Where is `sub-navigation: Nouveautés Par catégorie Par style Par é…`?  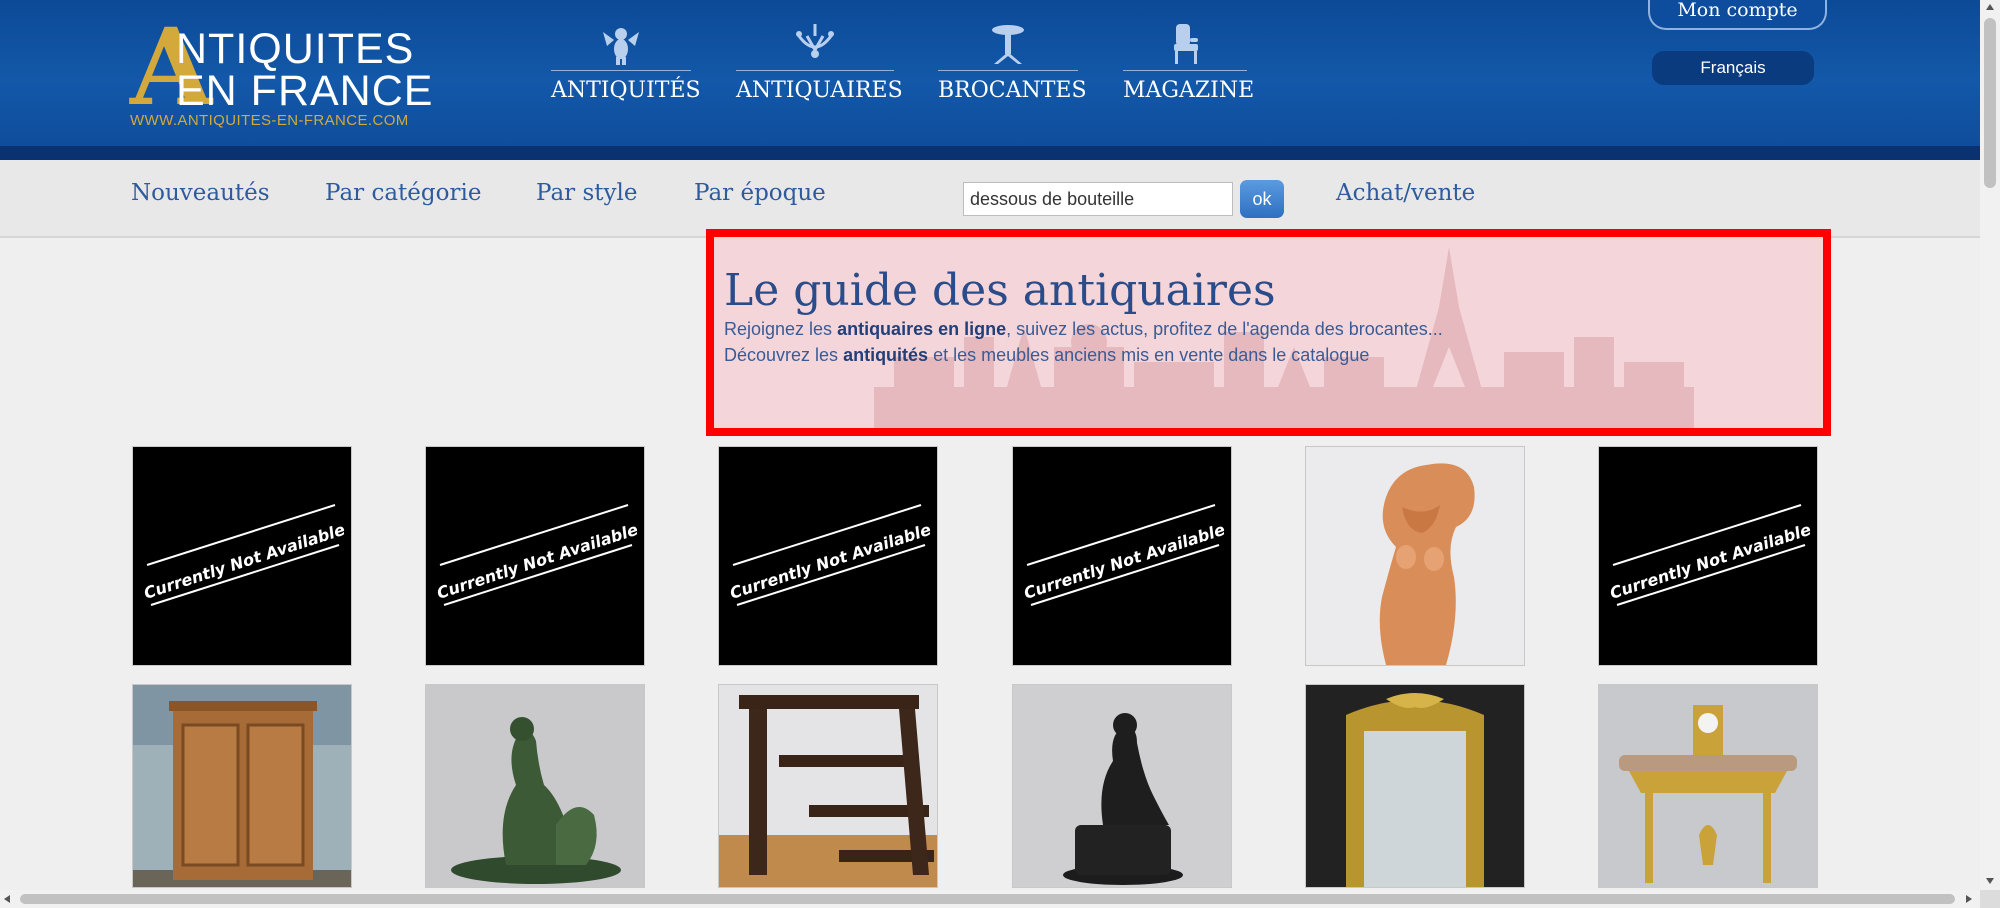
sub-navigation: Nouveautés Par catégorie Par style Par é… is located at coordinates (990, 199).